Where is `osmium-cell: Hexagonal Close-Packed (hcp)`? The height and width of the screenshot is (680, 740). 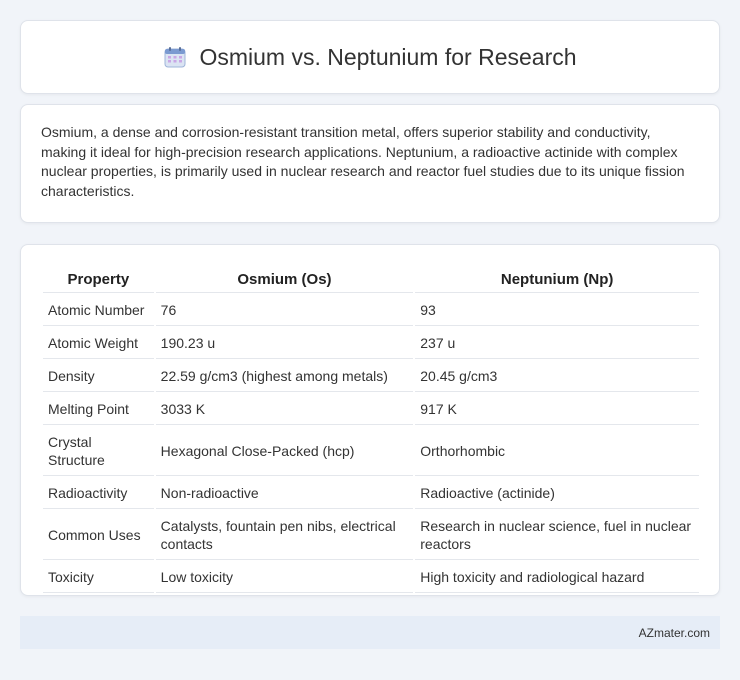
osmium-cell: Hexagonal Close-Packed (hcp) is located at coordinates (284, 451).